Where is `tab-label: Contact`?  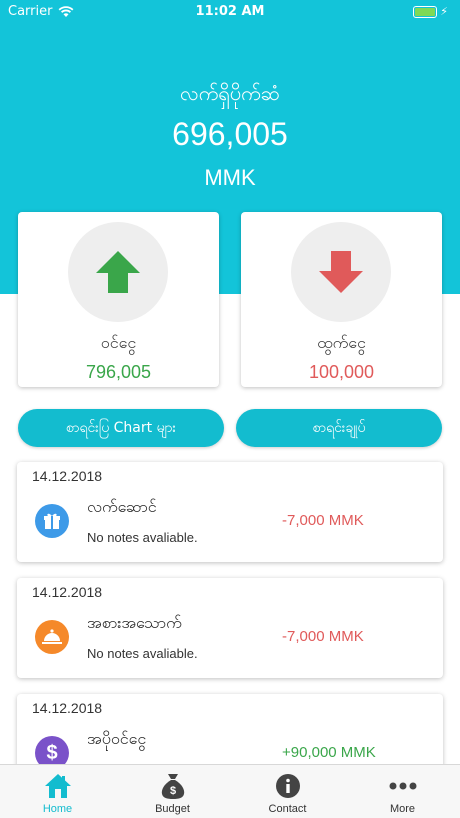
tab-label: Contact is located at coordinates (287, 809).